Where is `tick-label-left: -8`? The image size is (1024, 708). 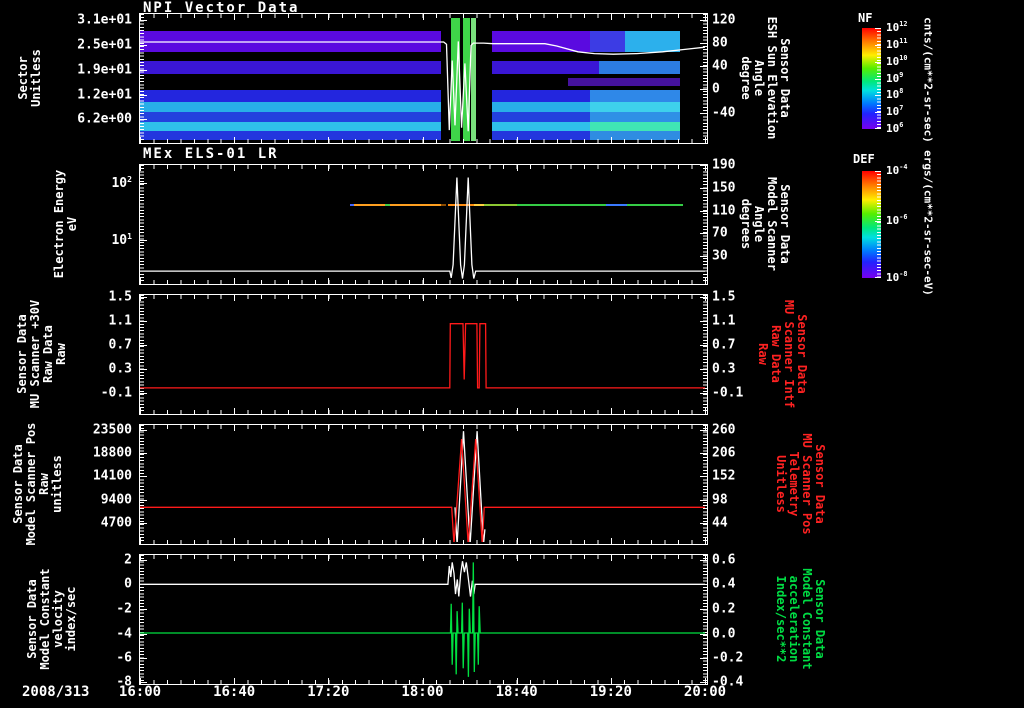
tick-label-left: -8 is located at coordinates (124, 682).